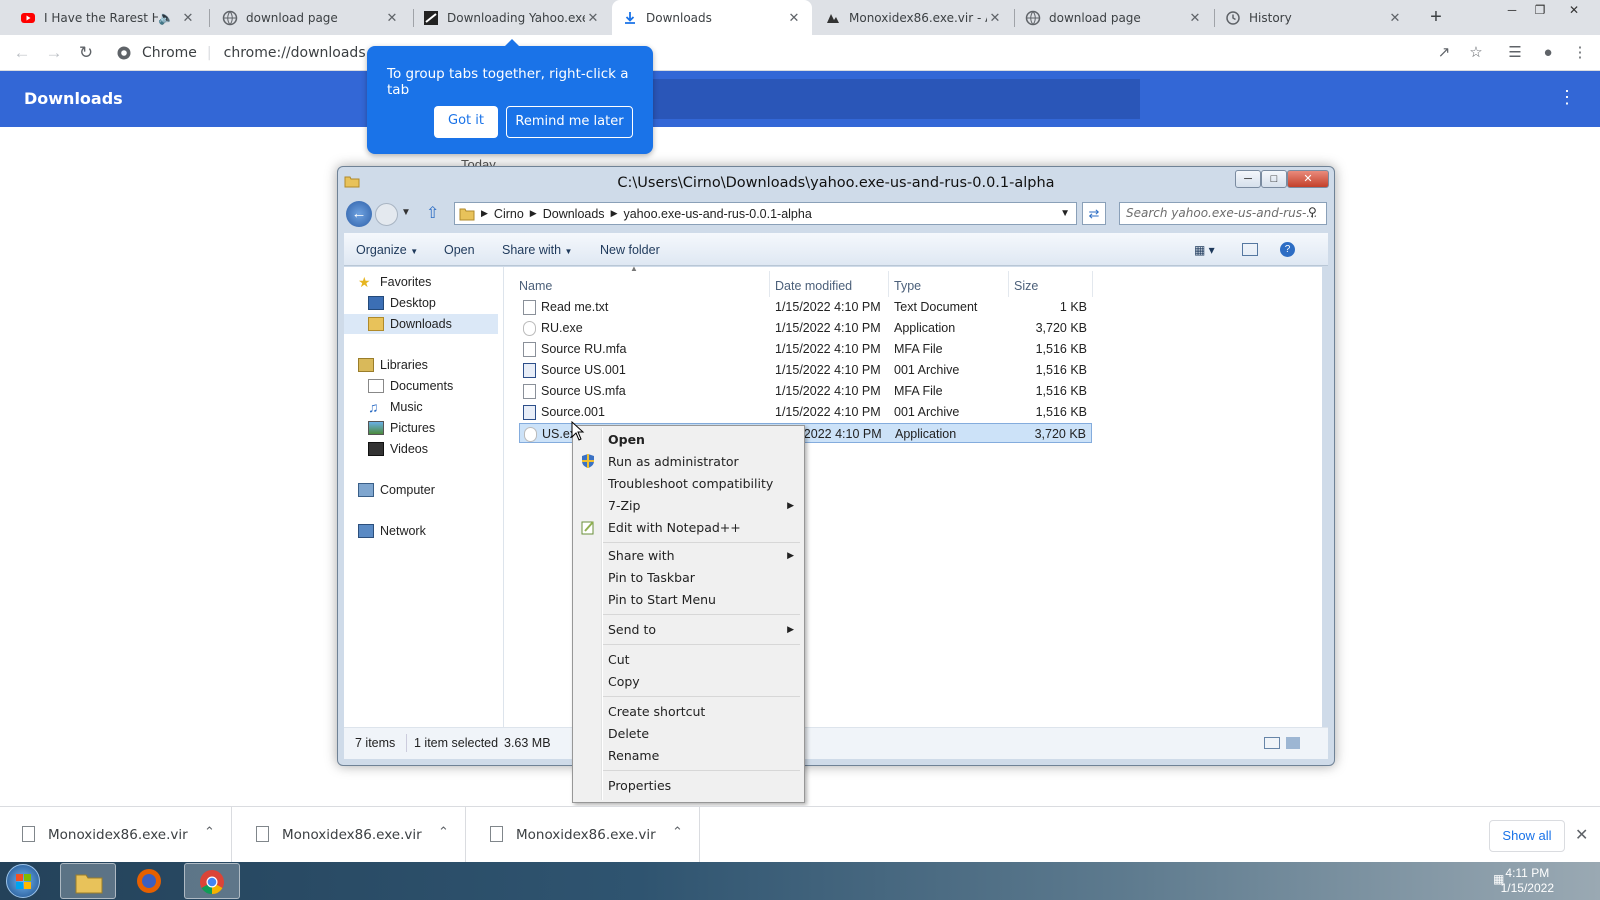 This screenshot has width=1600, height=900. I want to click on menu-item-share-with: Share with, so click(641, 555).